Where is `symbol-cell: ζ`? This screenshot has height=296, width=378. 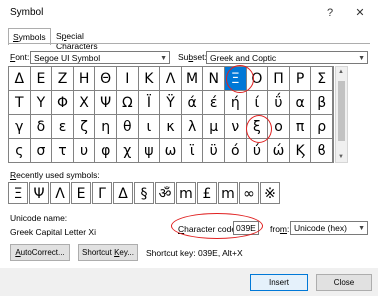 symbol-cell: ζ is located at coordinates (84, 127).